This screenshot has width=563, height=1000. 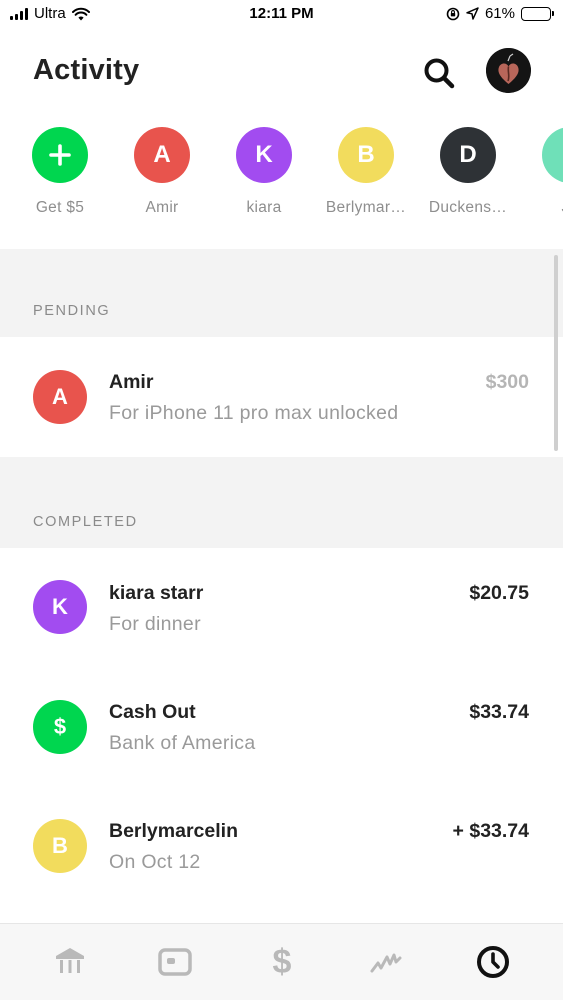 What do you see at coordinates (60, 207) in the screenshot?
I see `contact-label: Get $5` at bounding box center [60, 207].